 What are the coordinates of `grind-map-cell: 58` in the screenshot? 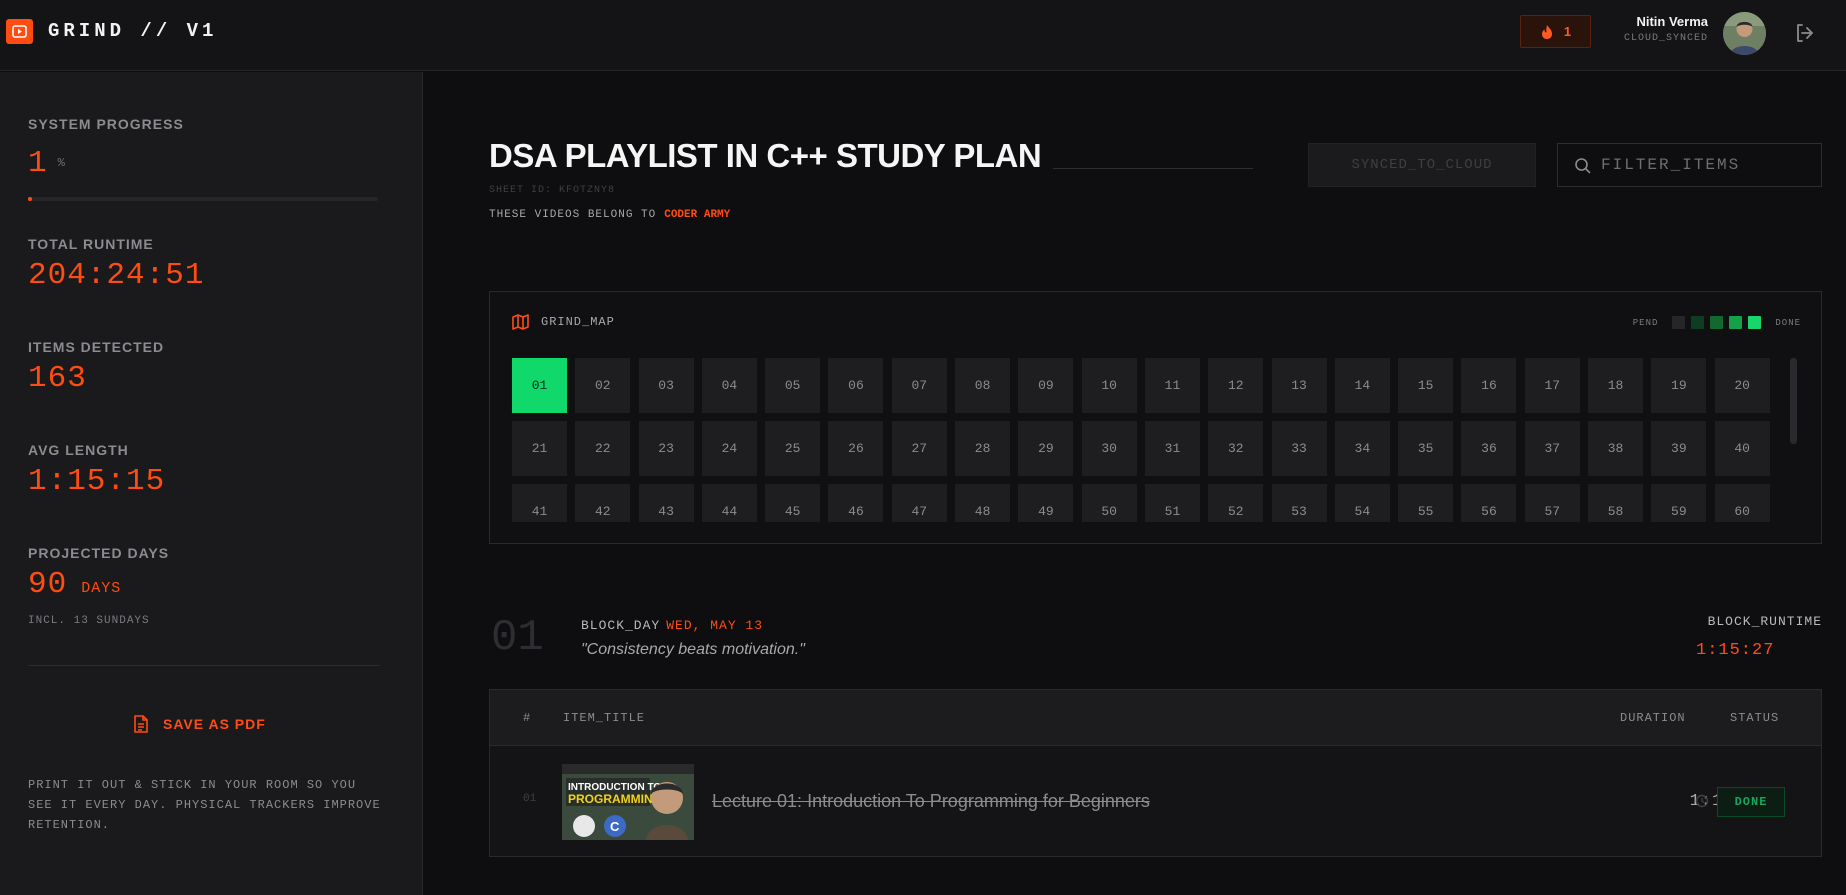 It's located at (1616, 503).